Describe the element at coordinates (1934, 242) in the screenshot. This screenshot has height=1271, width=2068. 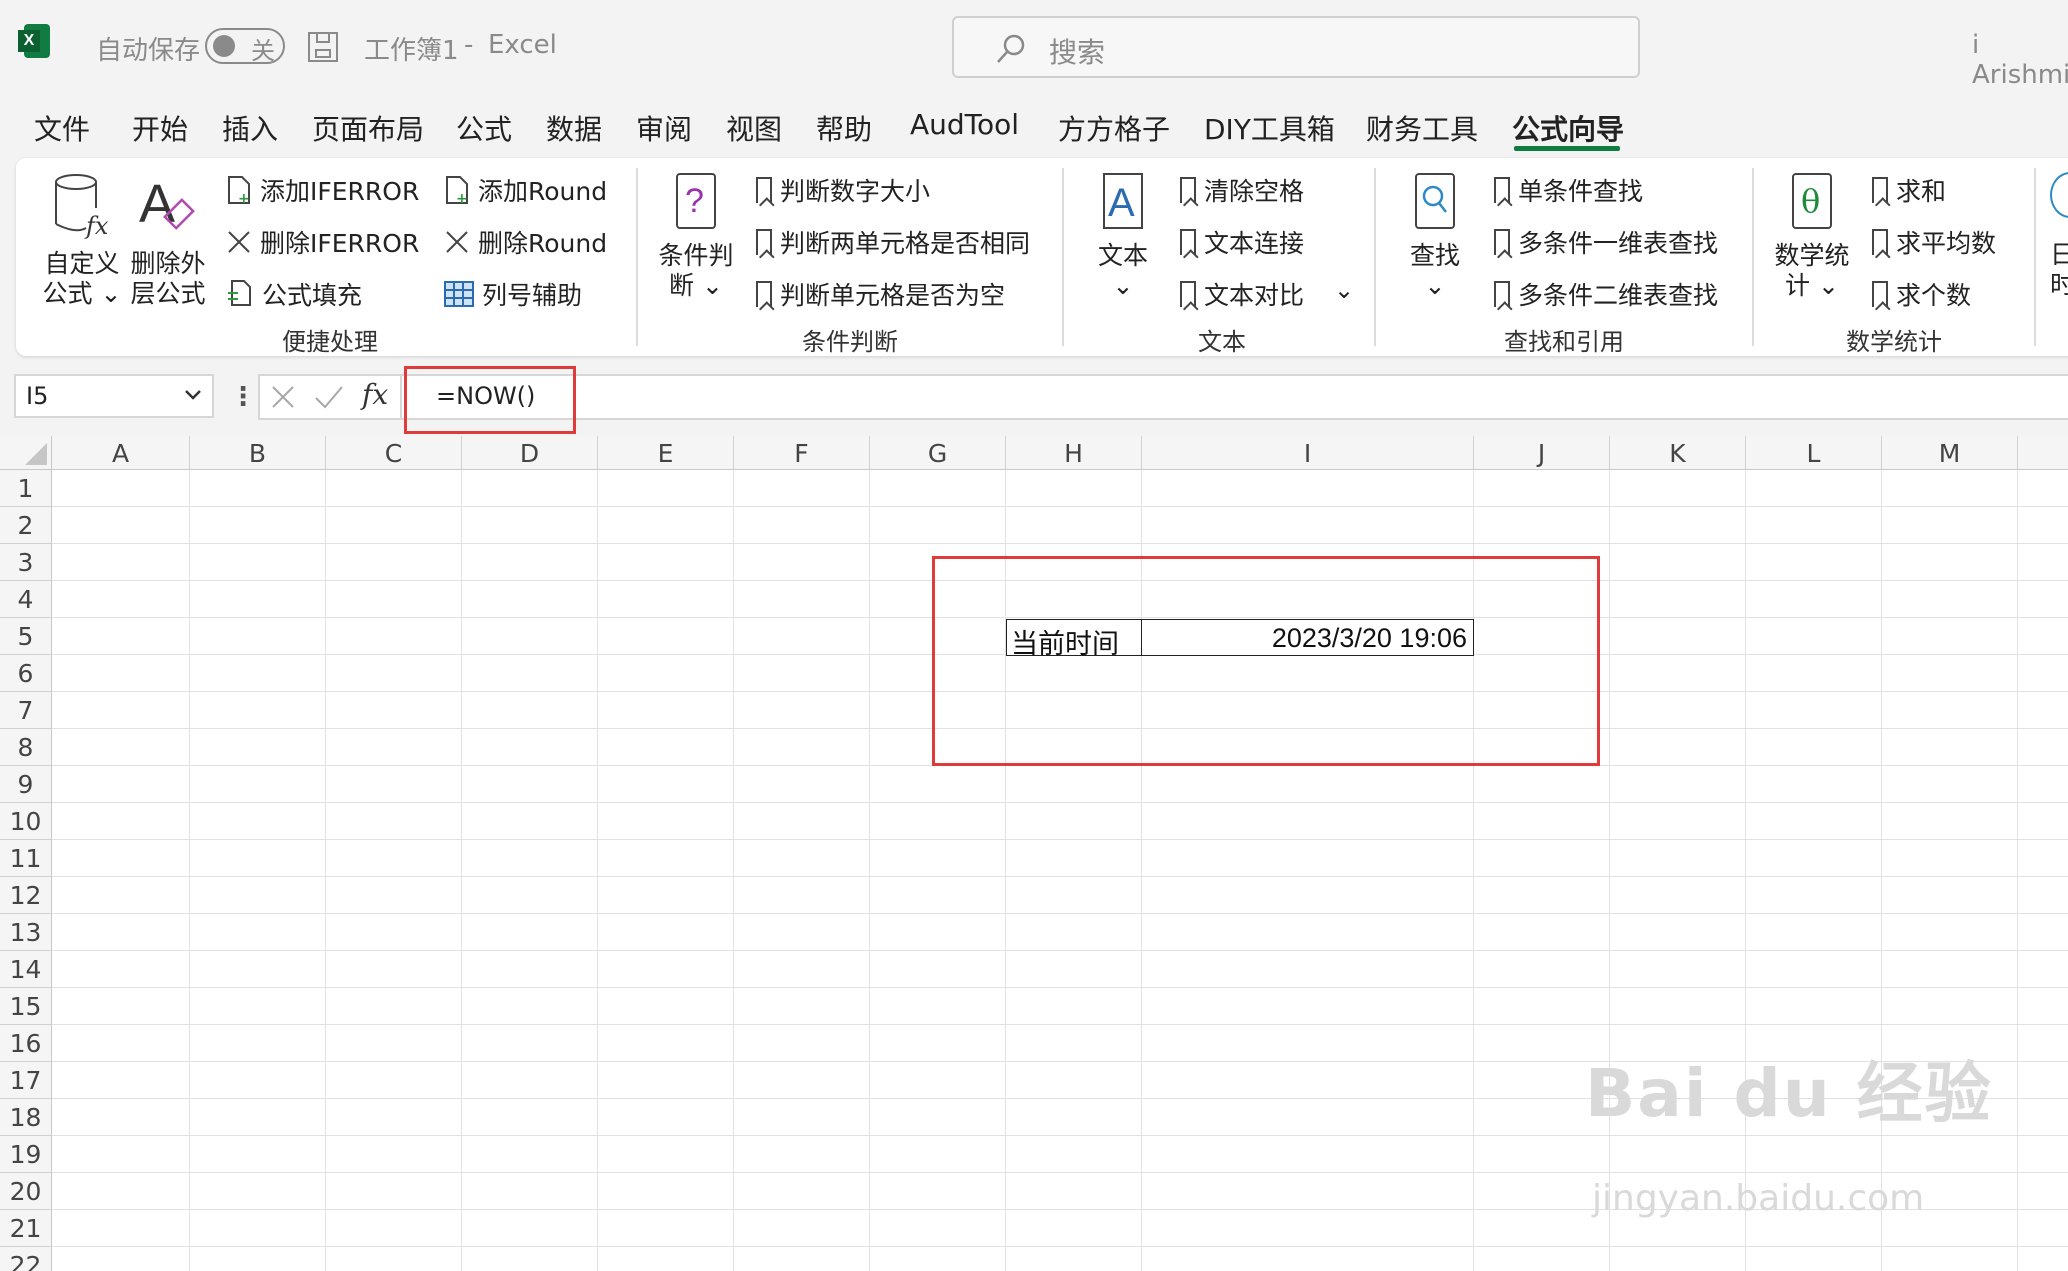
I see `average-button: 求平均数` at that location.